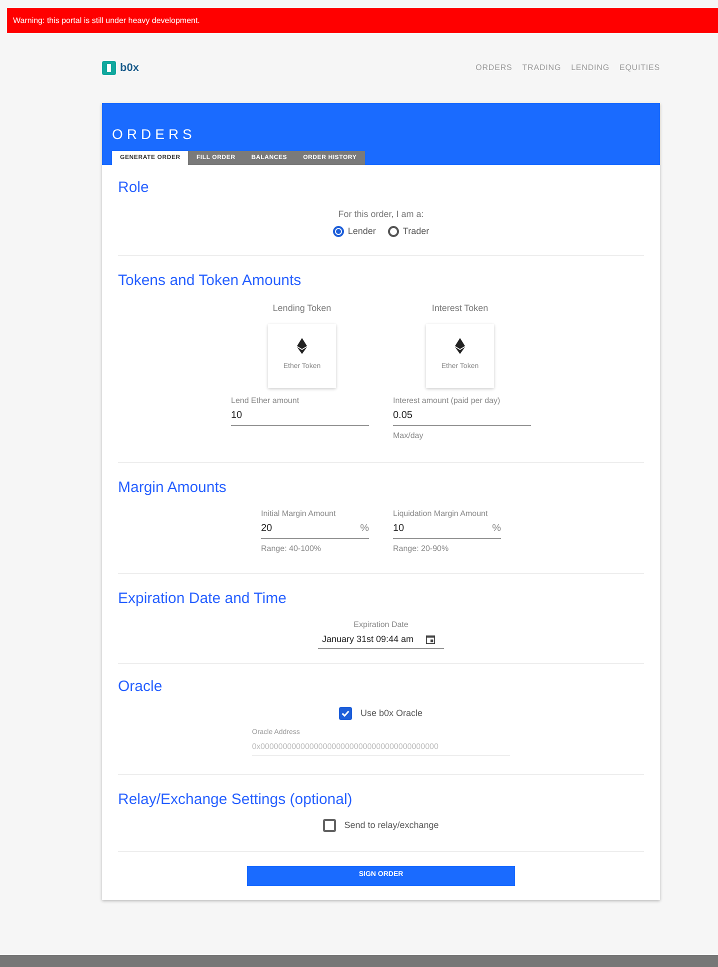 Image resolution: width=718 pixels, height=967 pixels. What do you see at coordinates (315, 529) in the screenshot?
I see `input-field: 20 %` at bounding box center [315, 529].